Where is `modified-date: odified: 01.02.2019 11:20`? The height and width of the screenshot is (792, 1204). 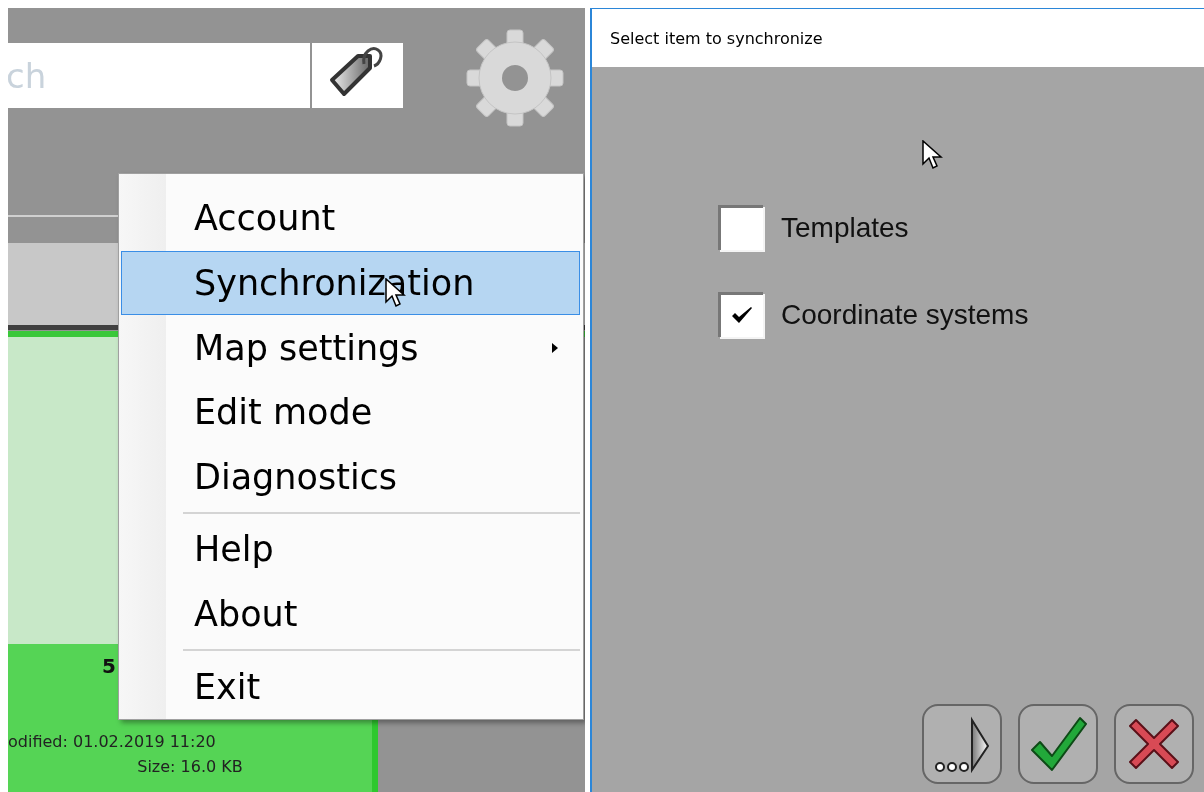 modified-date: odified: 01.02.2019 11:20 is located at coordinates (112, 741).